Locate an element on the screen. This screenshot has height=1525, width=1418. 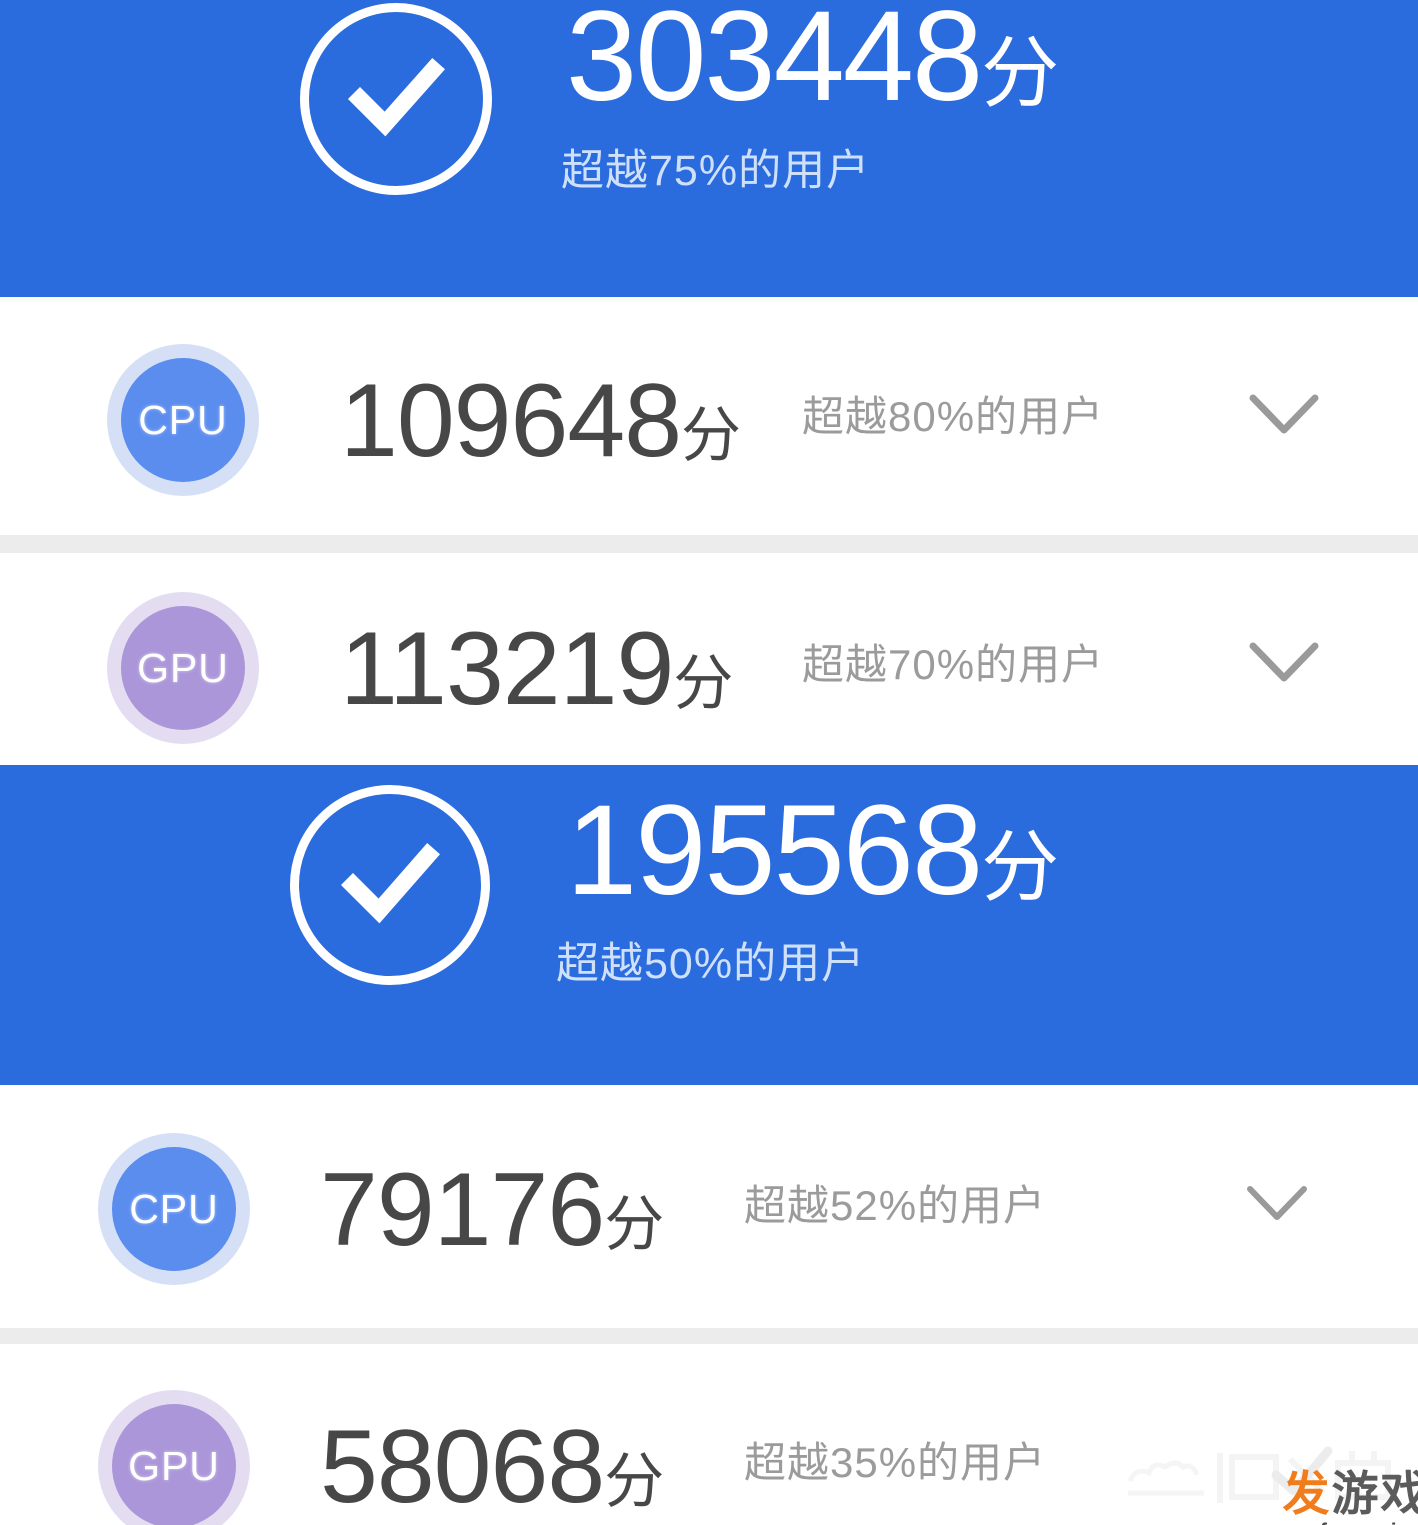
watermark-url: www.fayouxi.com is located at coordinates (1341, 1523).